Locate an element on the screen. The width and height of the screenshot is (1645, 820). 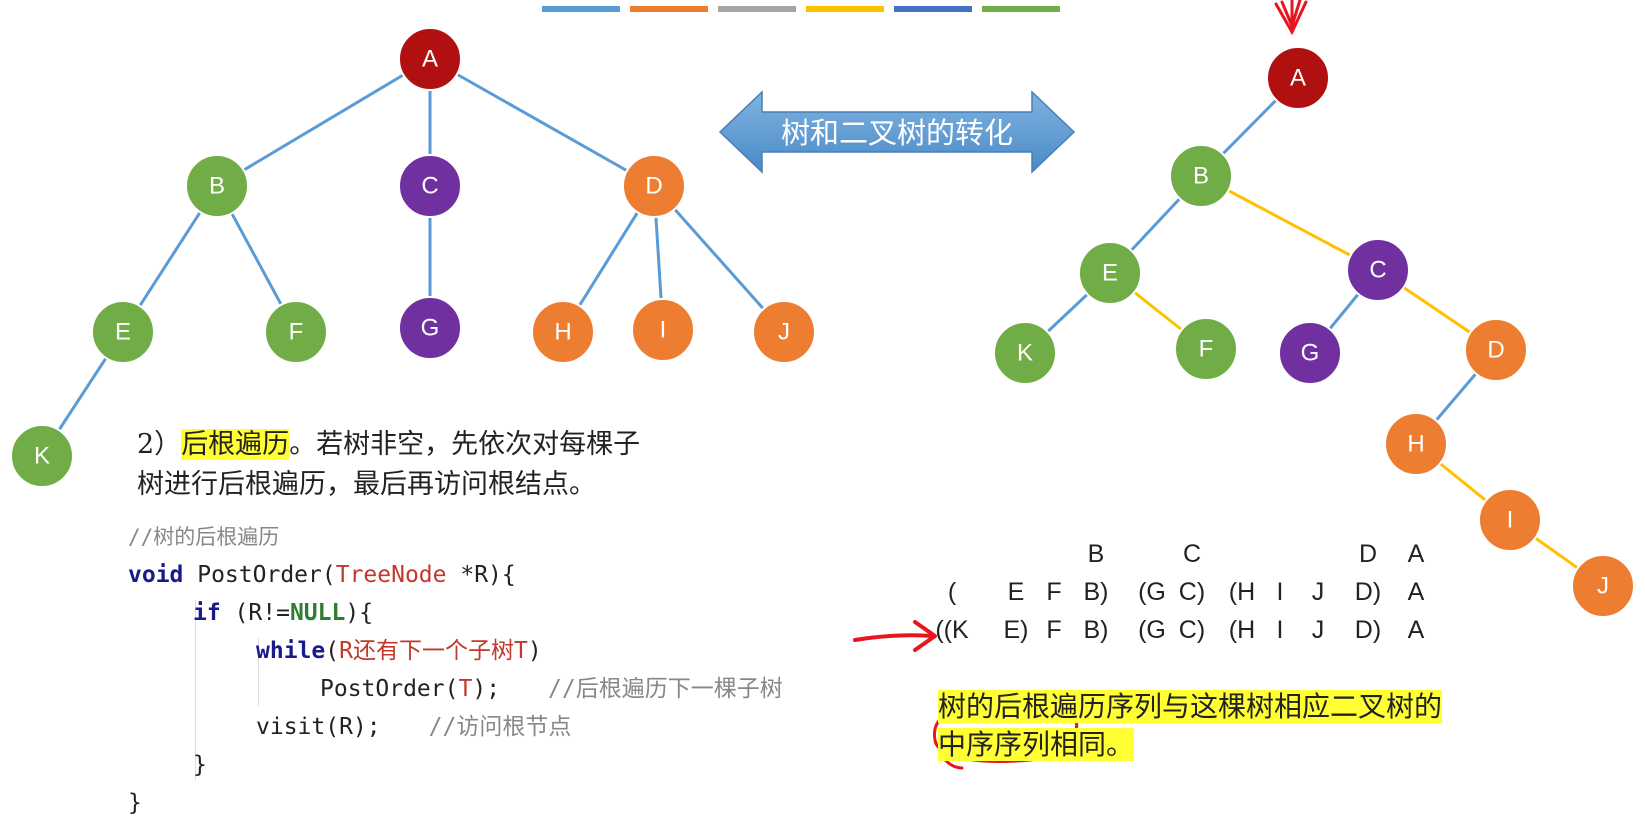
binary-node-label-a: A is located at coordinates (1298, 78).